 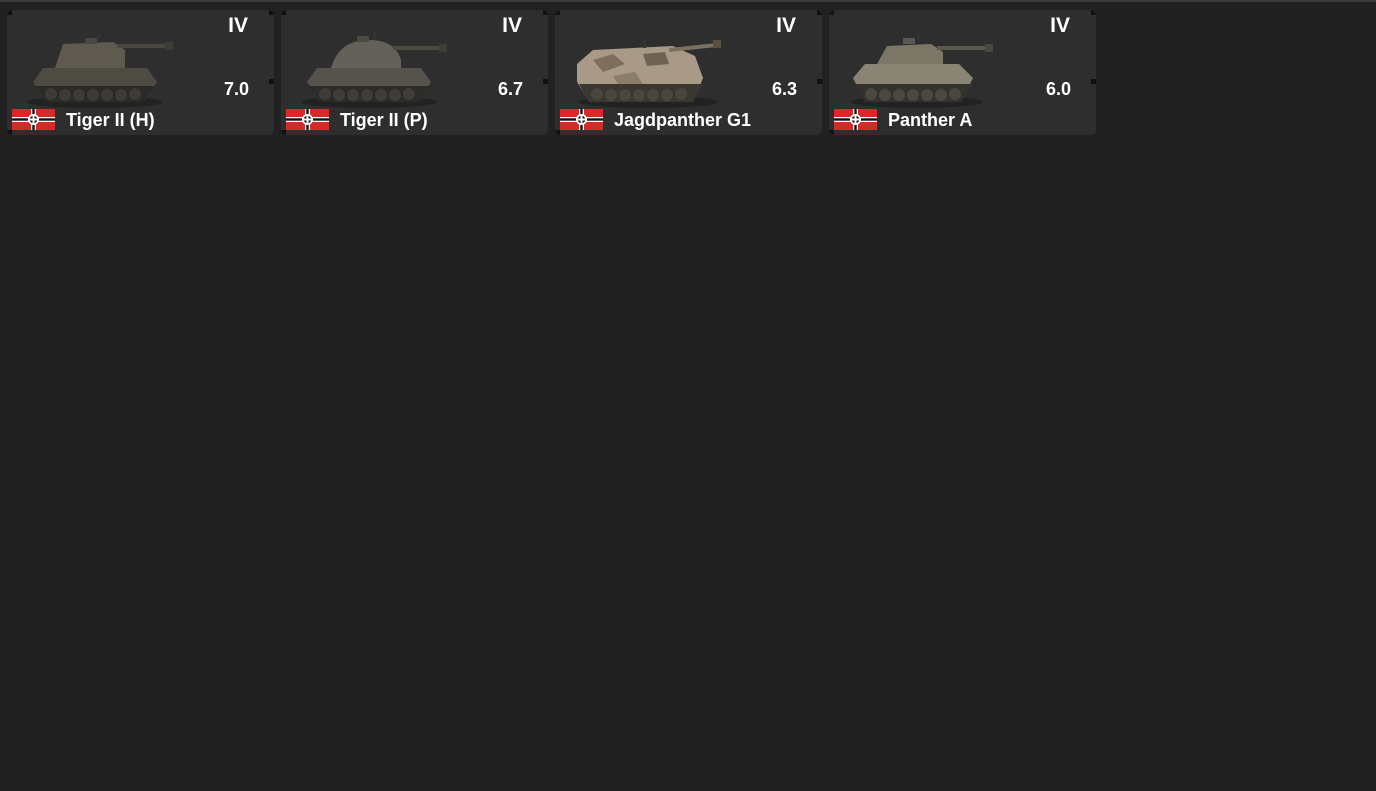 What do you see at coordinates (688, 1) in the screenshot?
I see `top-divider` at bounding box center [688, 1].